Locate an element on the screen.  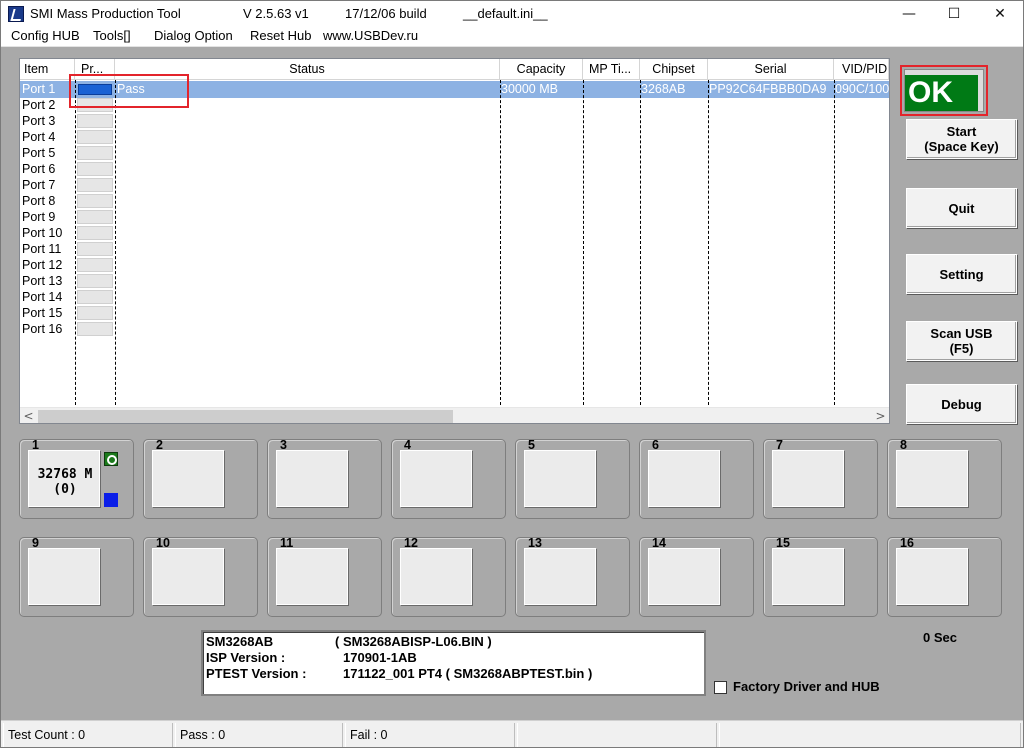
highlight-box is located at coordinates (129, 91).